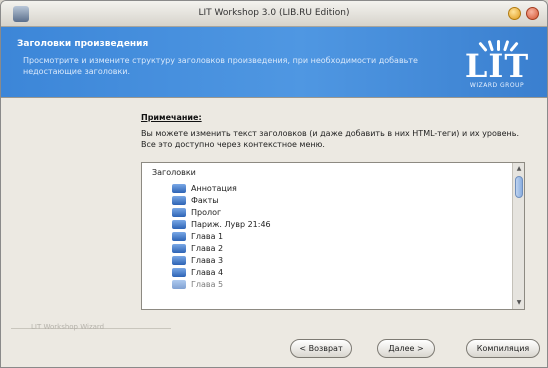  Describe the element at coordinates (514, 13) in the screenshot. I see `minimize-button` at that location.